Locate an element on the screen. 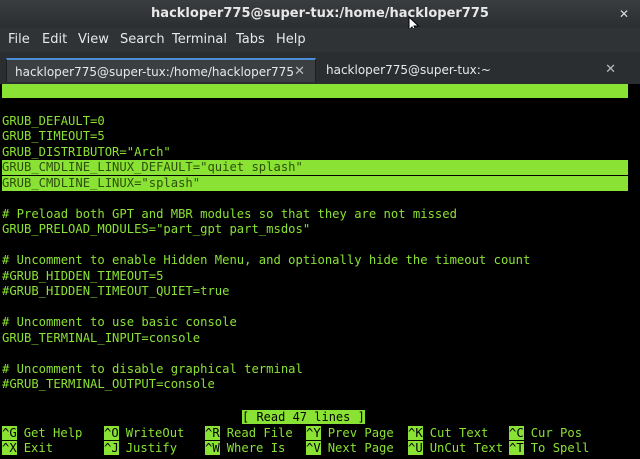 This screenshot has width=640, height=459. menu-view: View is located at coordinates (93, 39).